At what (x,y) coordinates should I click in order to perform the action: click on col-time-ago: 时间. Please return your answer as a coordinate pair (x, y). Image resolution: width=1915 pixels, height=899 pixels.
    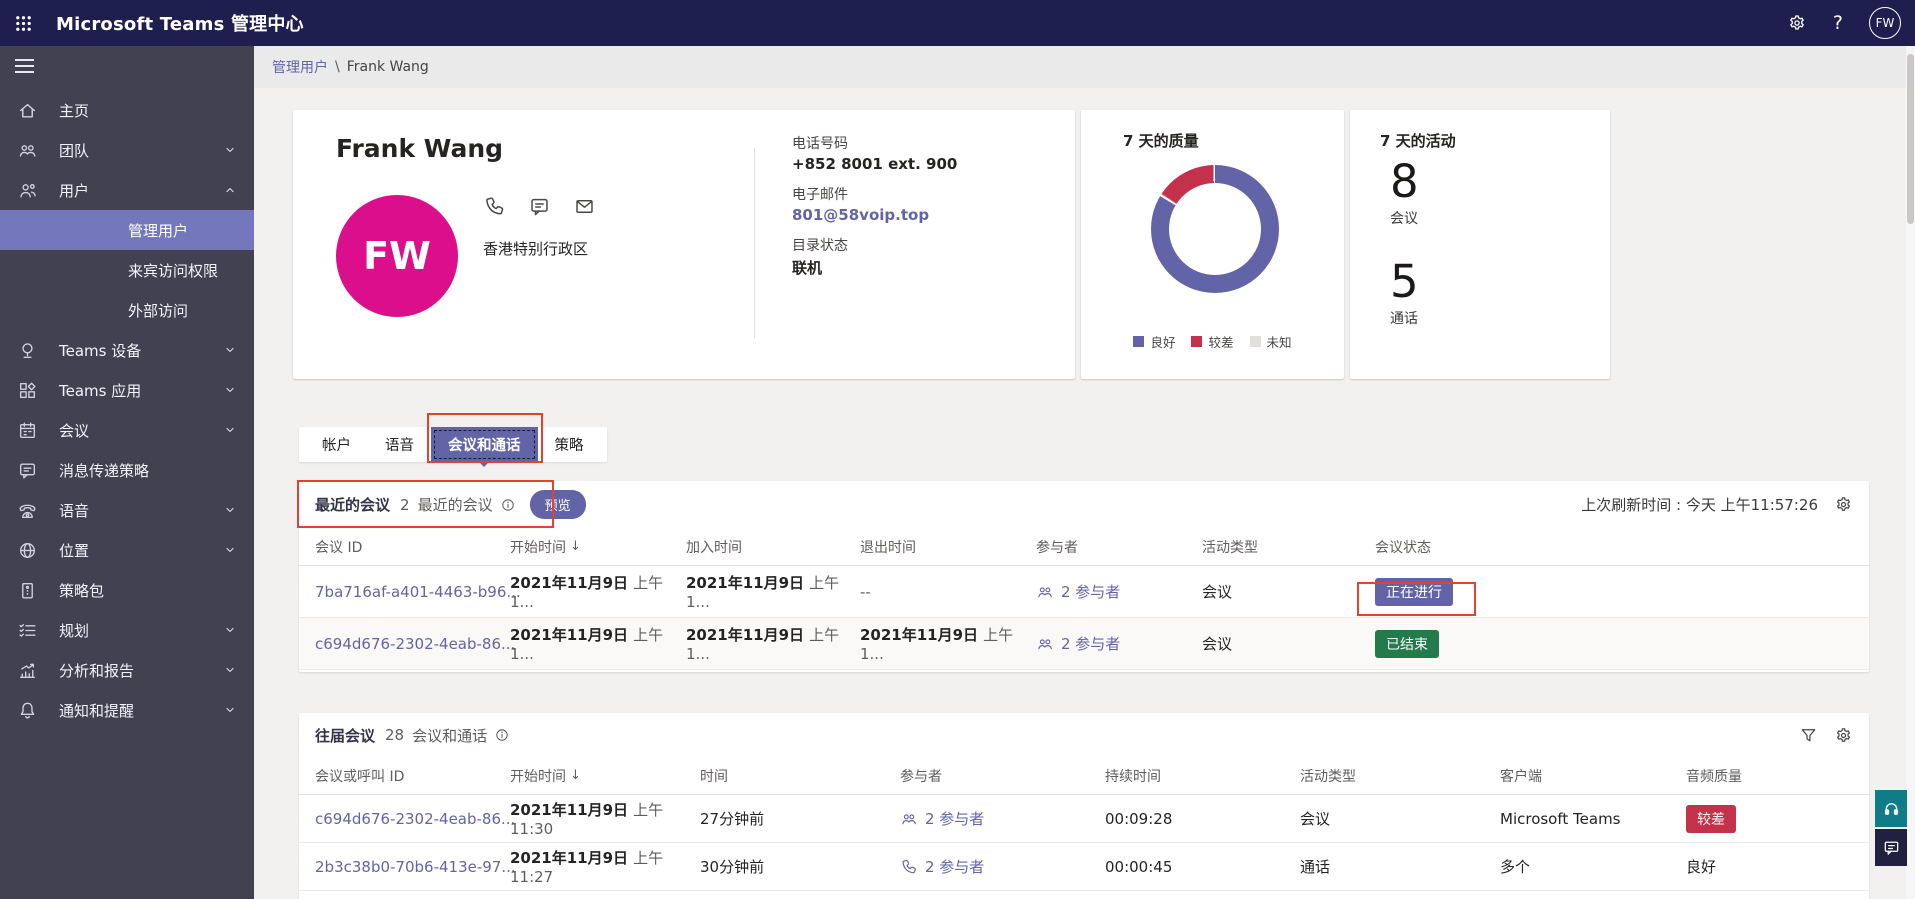
    Looking at the image, I should click on (800, 776).